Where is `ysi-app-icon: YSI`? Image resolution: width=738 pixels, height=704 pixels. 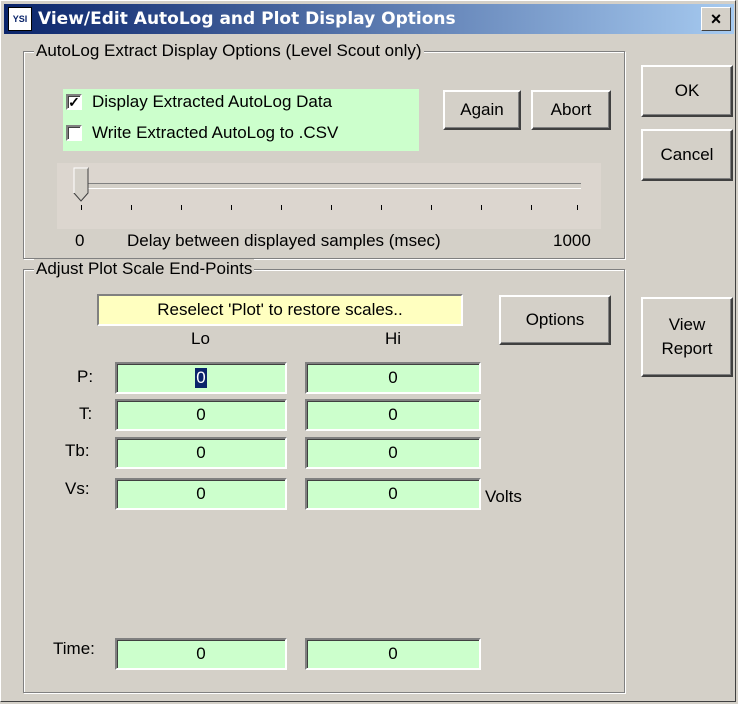 ysi-app-icon: YSI is located at coordinates (20, 19).